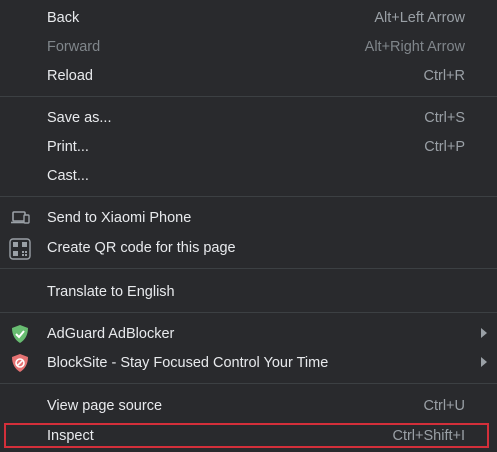 This screenshot has height=452, width=497. I want to click on reload-shortcut: Ctrl+R, so click(444, 76).